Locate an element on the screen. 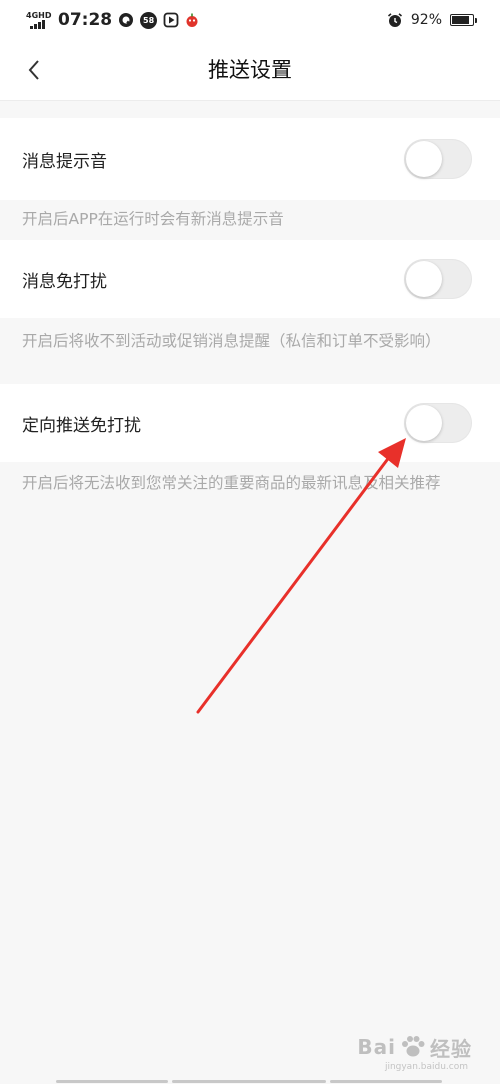 Image resolution: width=500 pixels, height=1084 pixels. battery-percent: 92% is located at coordinates (426, 20).